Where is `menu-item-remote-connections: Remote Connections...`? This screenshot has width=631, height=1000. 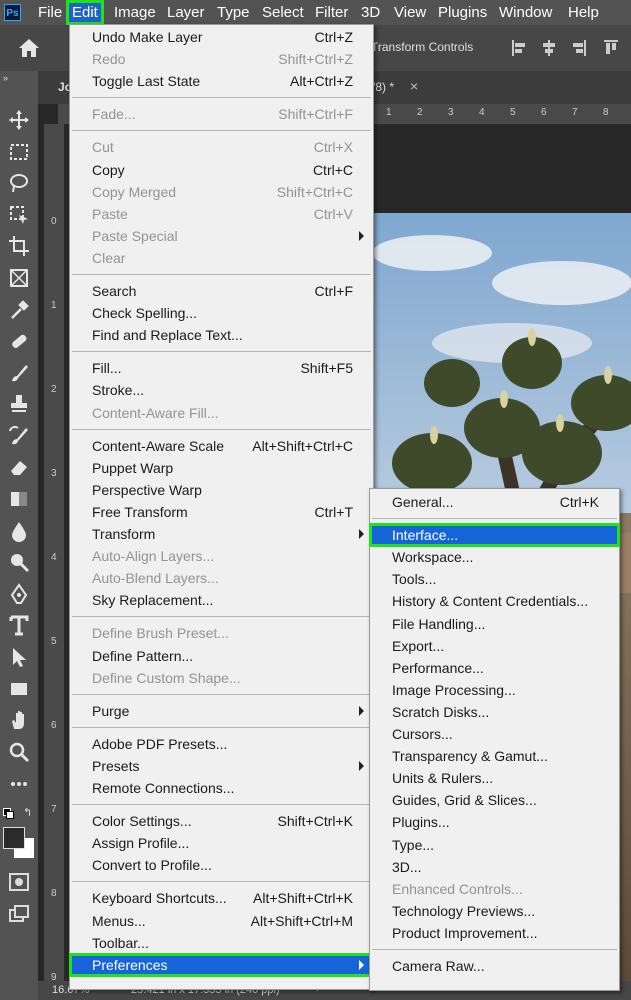 menu-item-remote-connections: Remote Connections... is located at coordinates (221, 788).